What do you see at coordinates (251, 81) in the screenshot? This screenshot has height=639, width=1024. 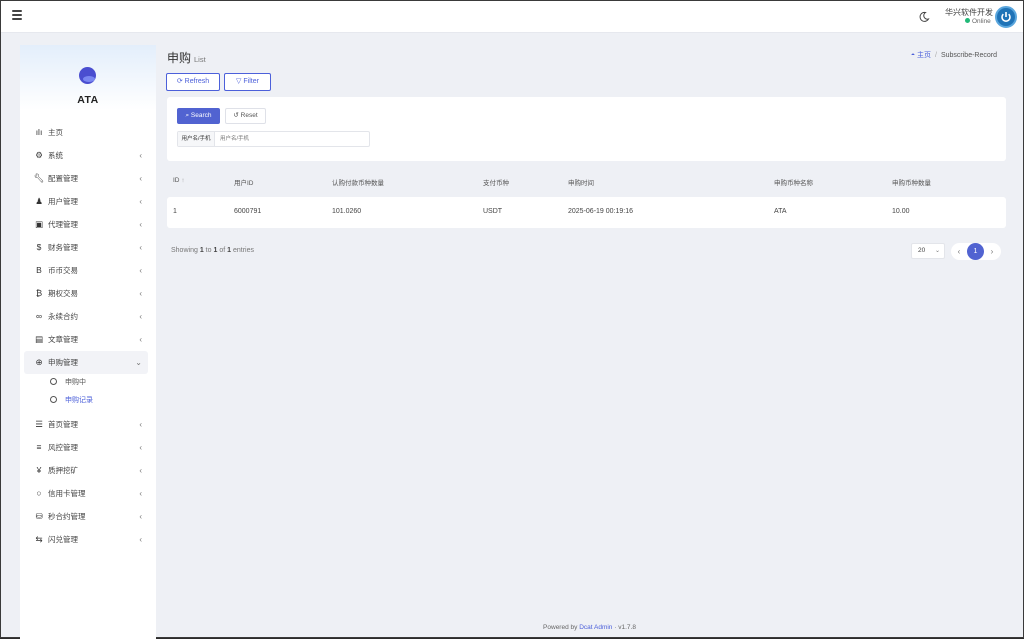 I see `filter-label: Filter` at bounding box center [251, 81].